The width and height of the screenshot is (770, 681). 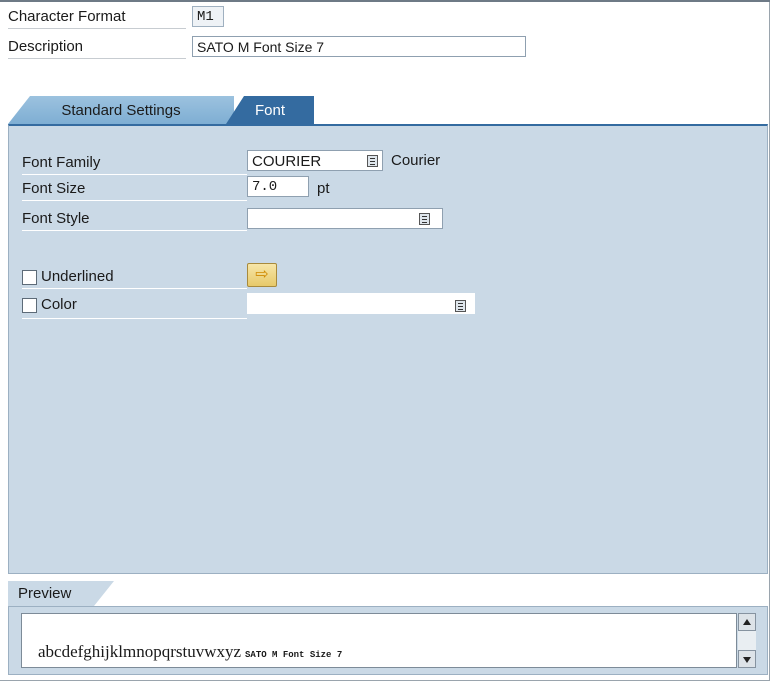 I want to click on tab-standard-settings: Standard Settings, so click(x=121, y=110).